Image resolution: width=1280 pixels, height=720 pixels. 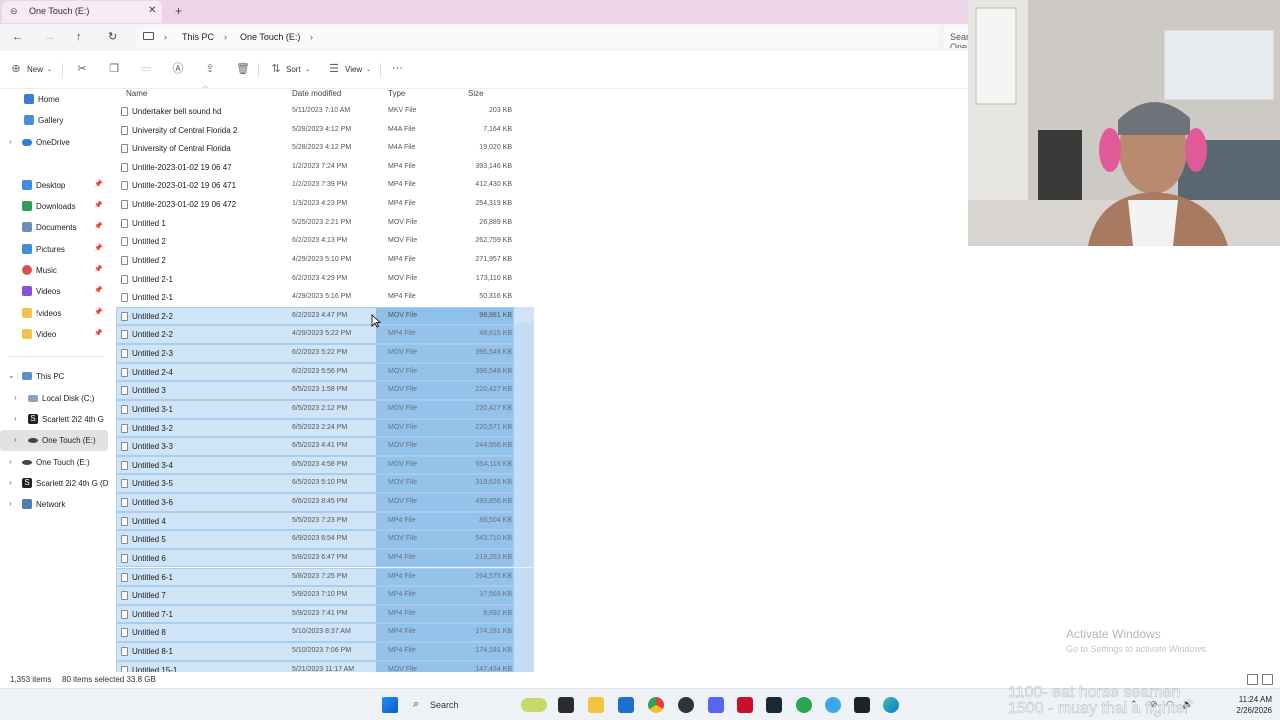 I want to click on breadcrumb-this-pc: This PC, so click(x=198, y=37).